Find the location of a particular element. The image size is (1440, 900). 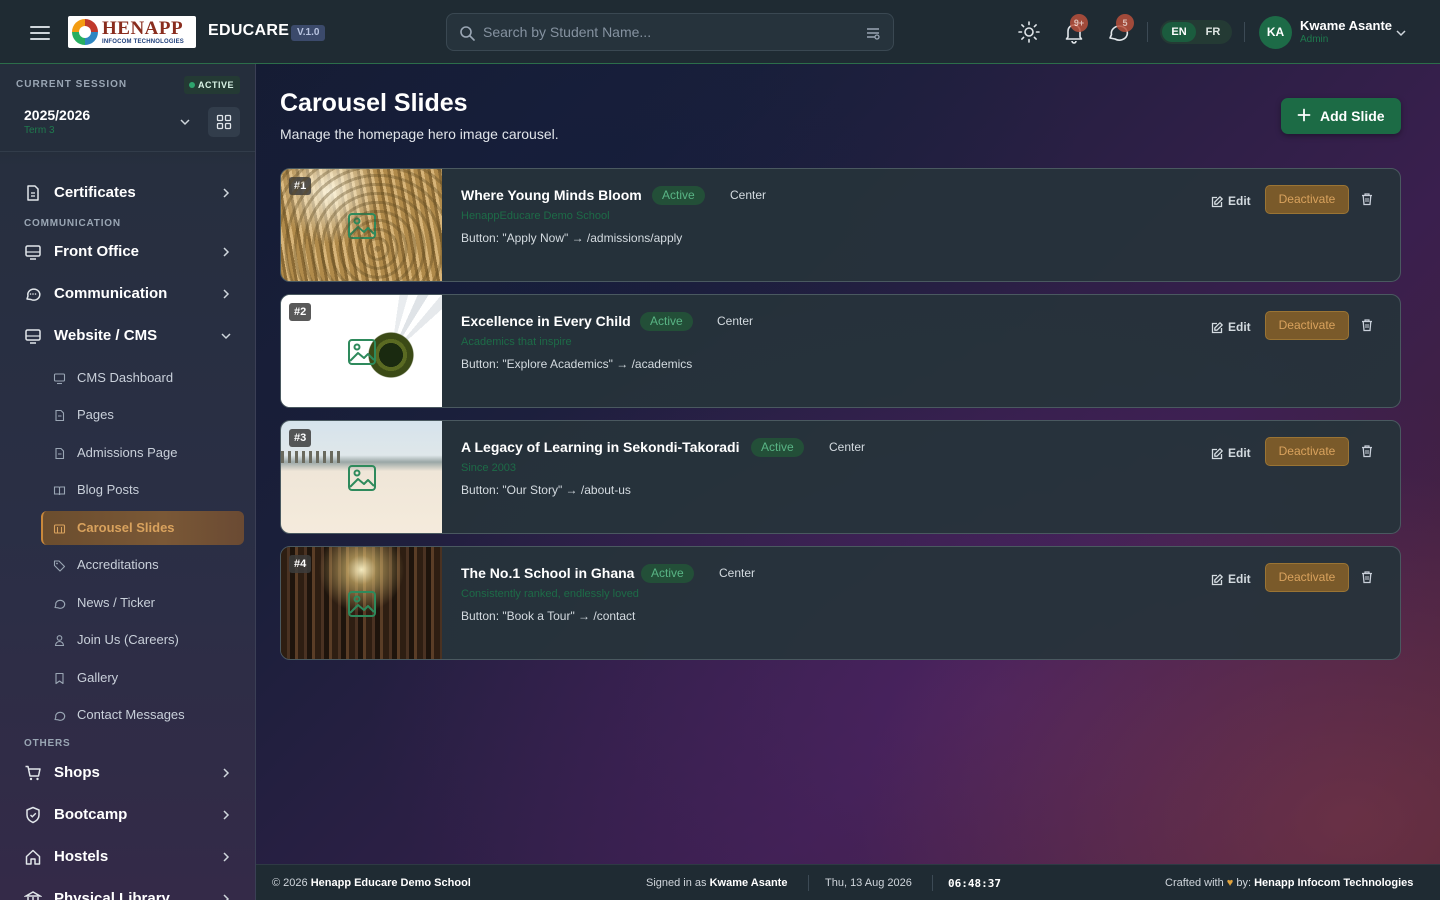

footer-clock: 06:48:37 is located at coordinates (974, 883).